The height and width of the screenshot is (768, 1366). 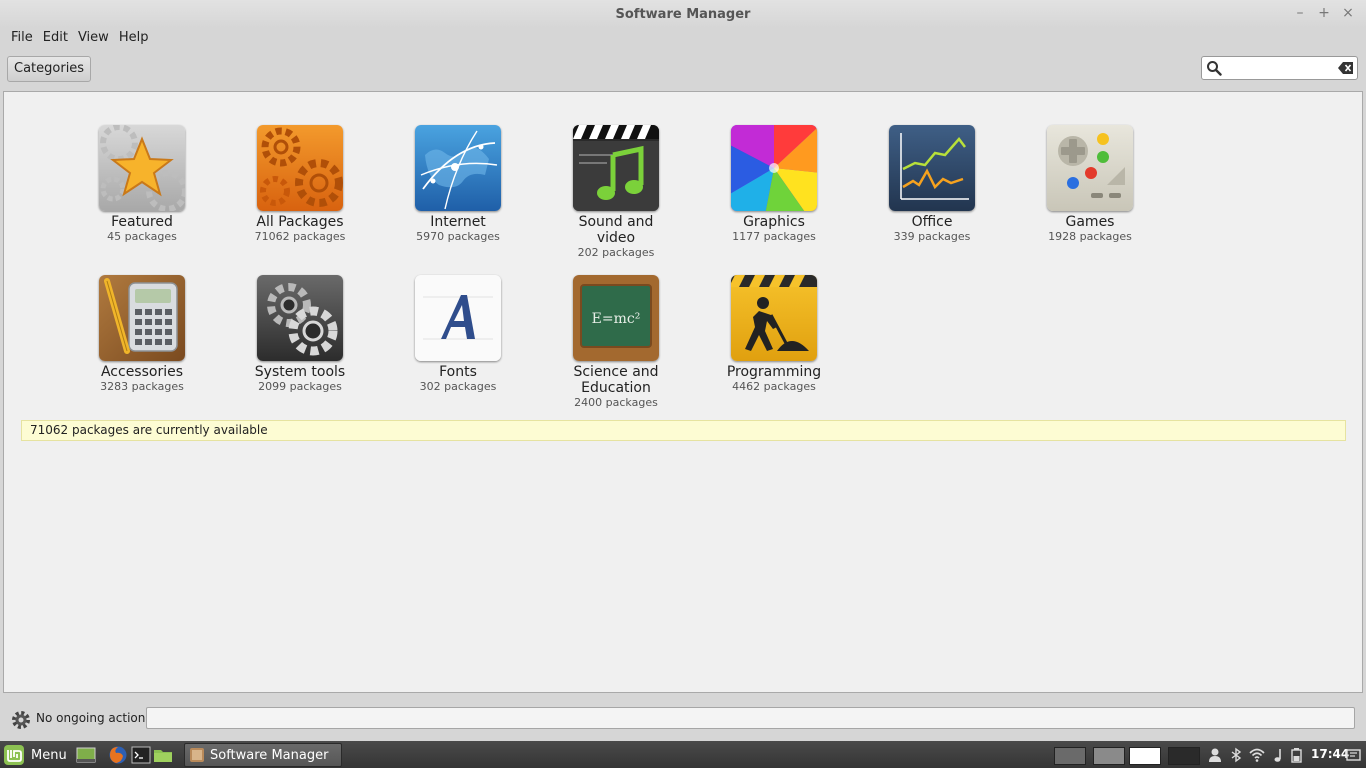 I want to click on wifi-icon, so click(x=1257, y=755).